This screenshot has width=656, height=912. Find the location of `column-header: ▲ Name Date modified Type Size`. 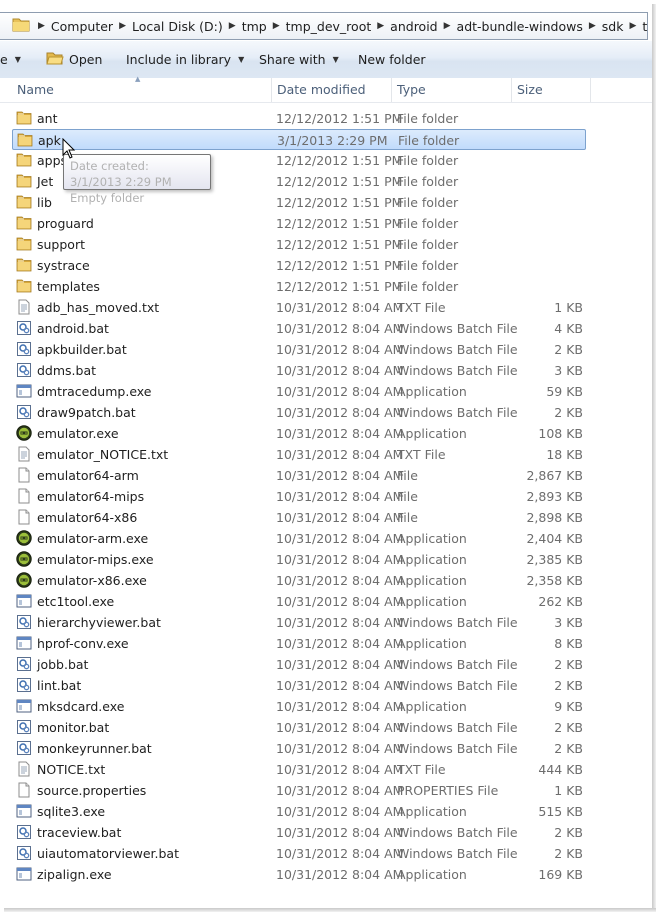

column-header: ▲ Name Date modified Type Size is located at coordinates (326, 89).